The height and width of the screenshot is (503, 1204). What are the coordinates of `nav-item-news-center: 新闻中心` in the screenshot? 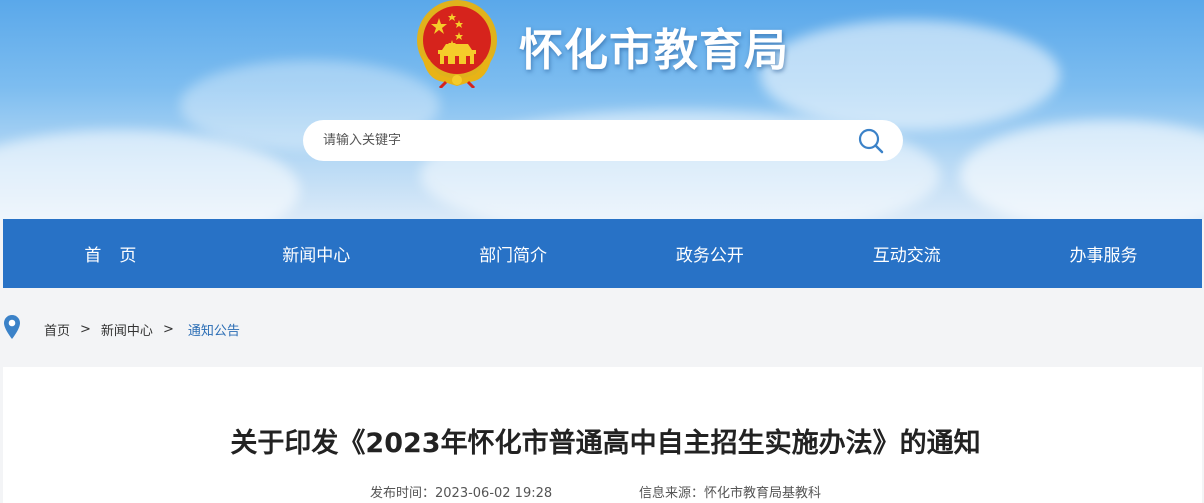 It's located at (316, 253).